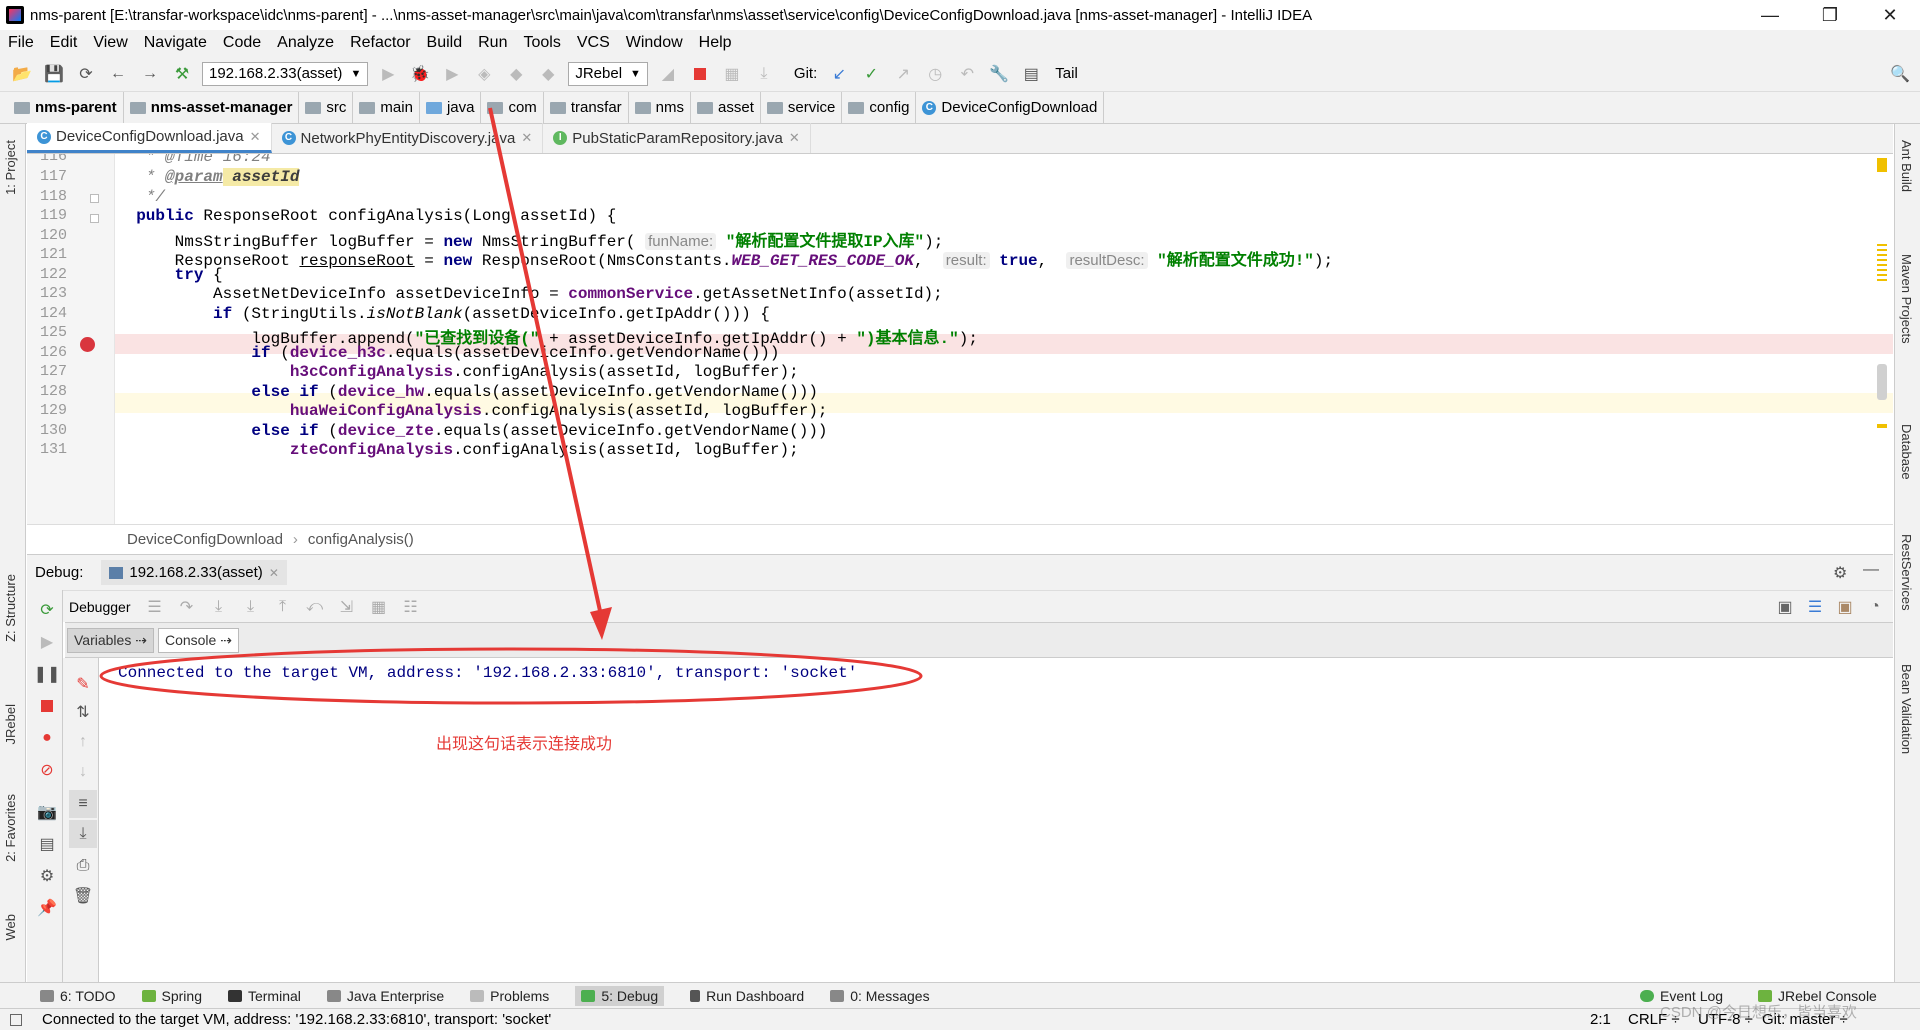 This screenshot has width=1920, height=1030. Describe the element at coordinates (764, 74) in the screenshot. I see `download-icon: ⤓` at that location.